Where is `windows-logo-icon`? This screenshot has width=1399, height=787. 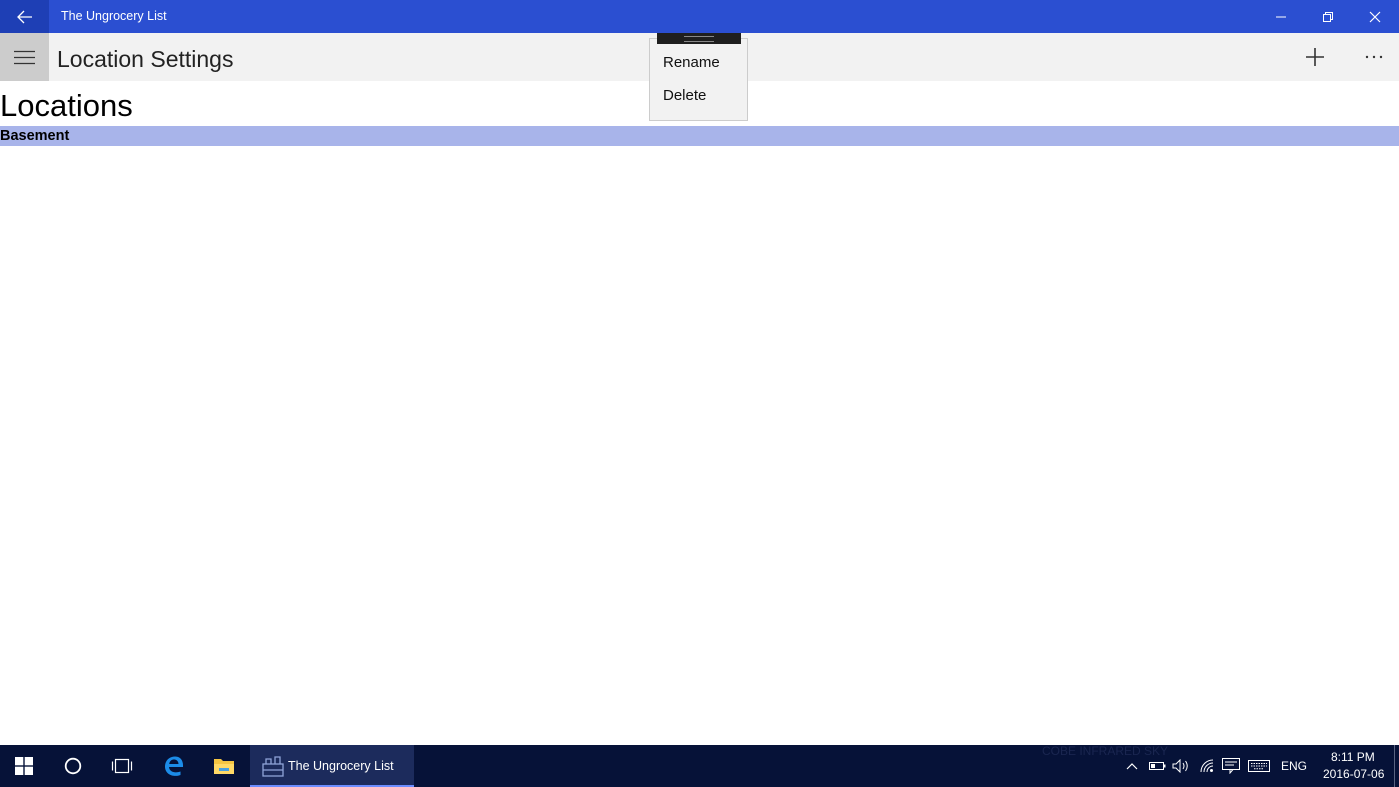 windows-logo-icon is located at coordinates (24, 766).